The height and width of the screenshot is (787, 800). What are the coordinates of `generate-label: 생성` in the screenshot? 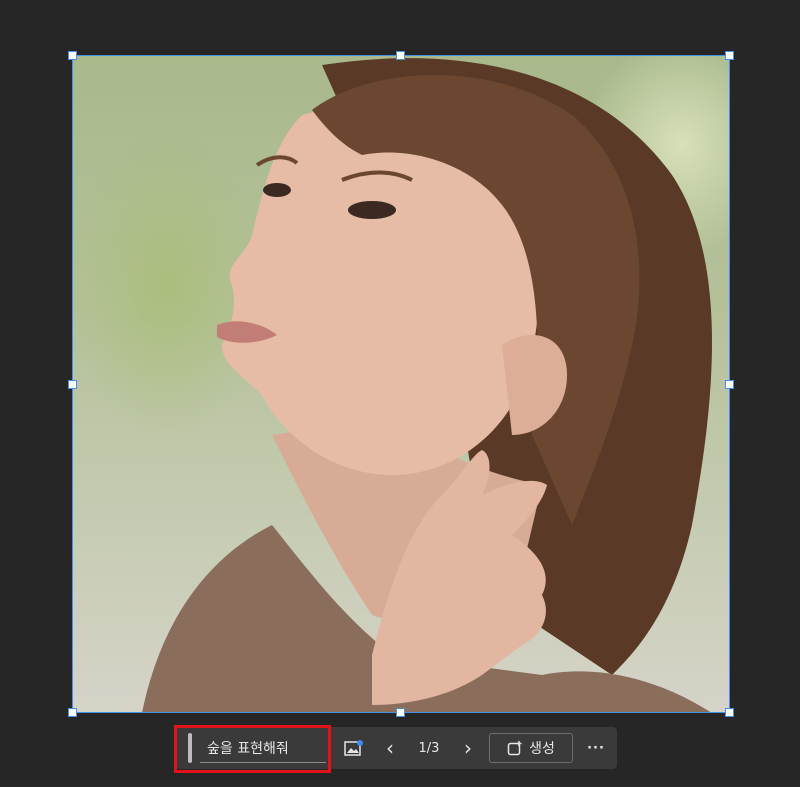 It's located at (542, 749).